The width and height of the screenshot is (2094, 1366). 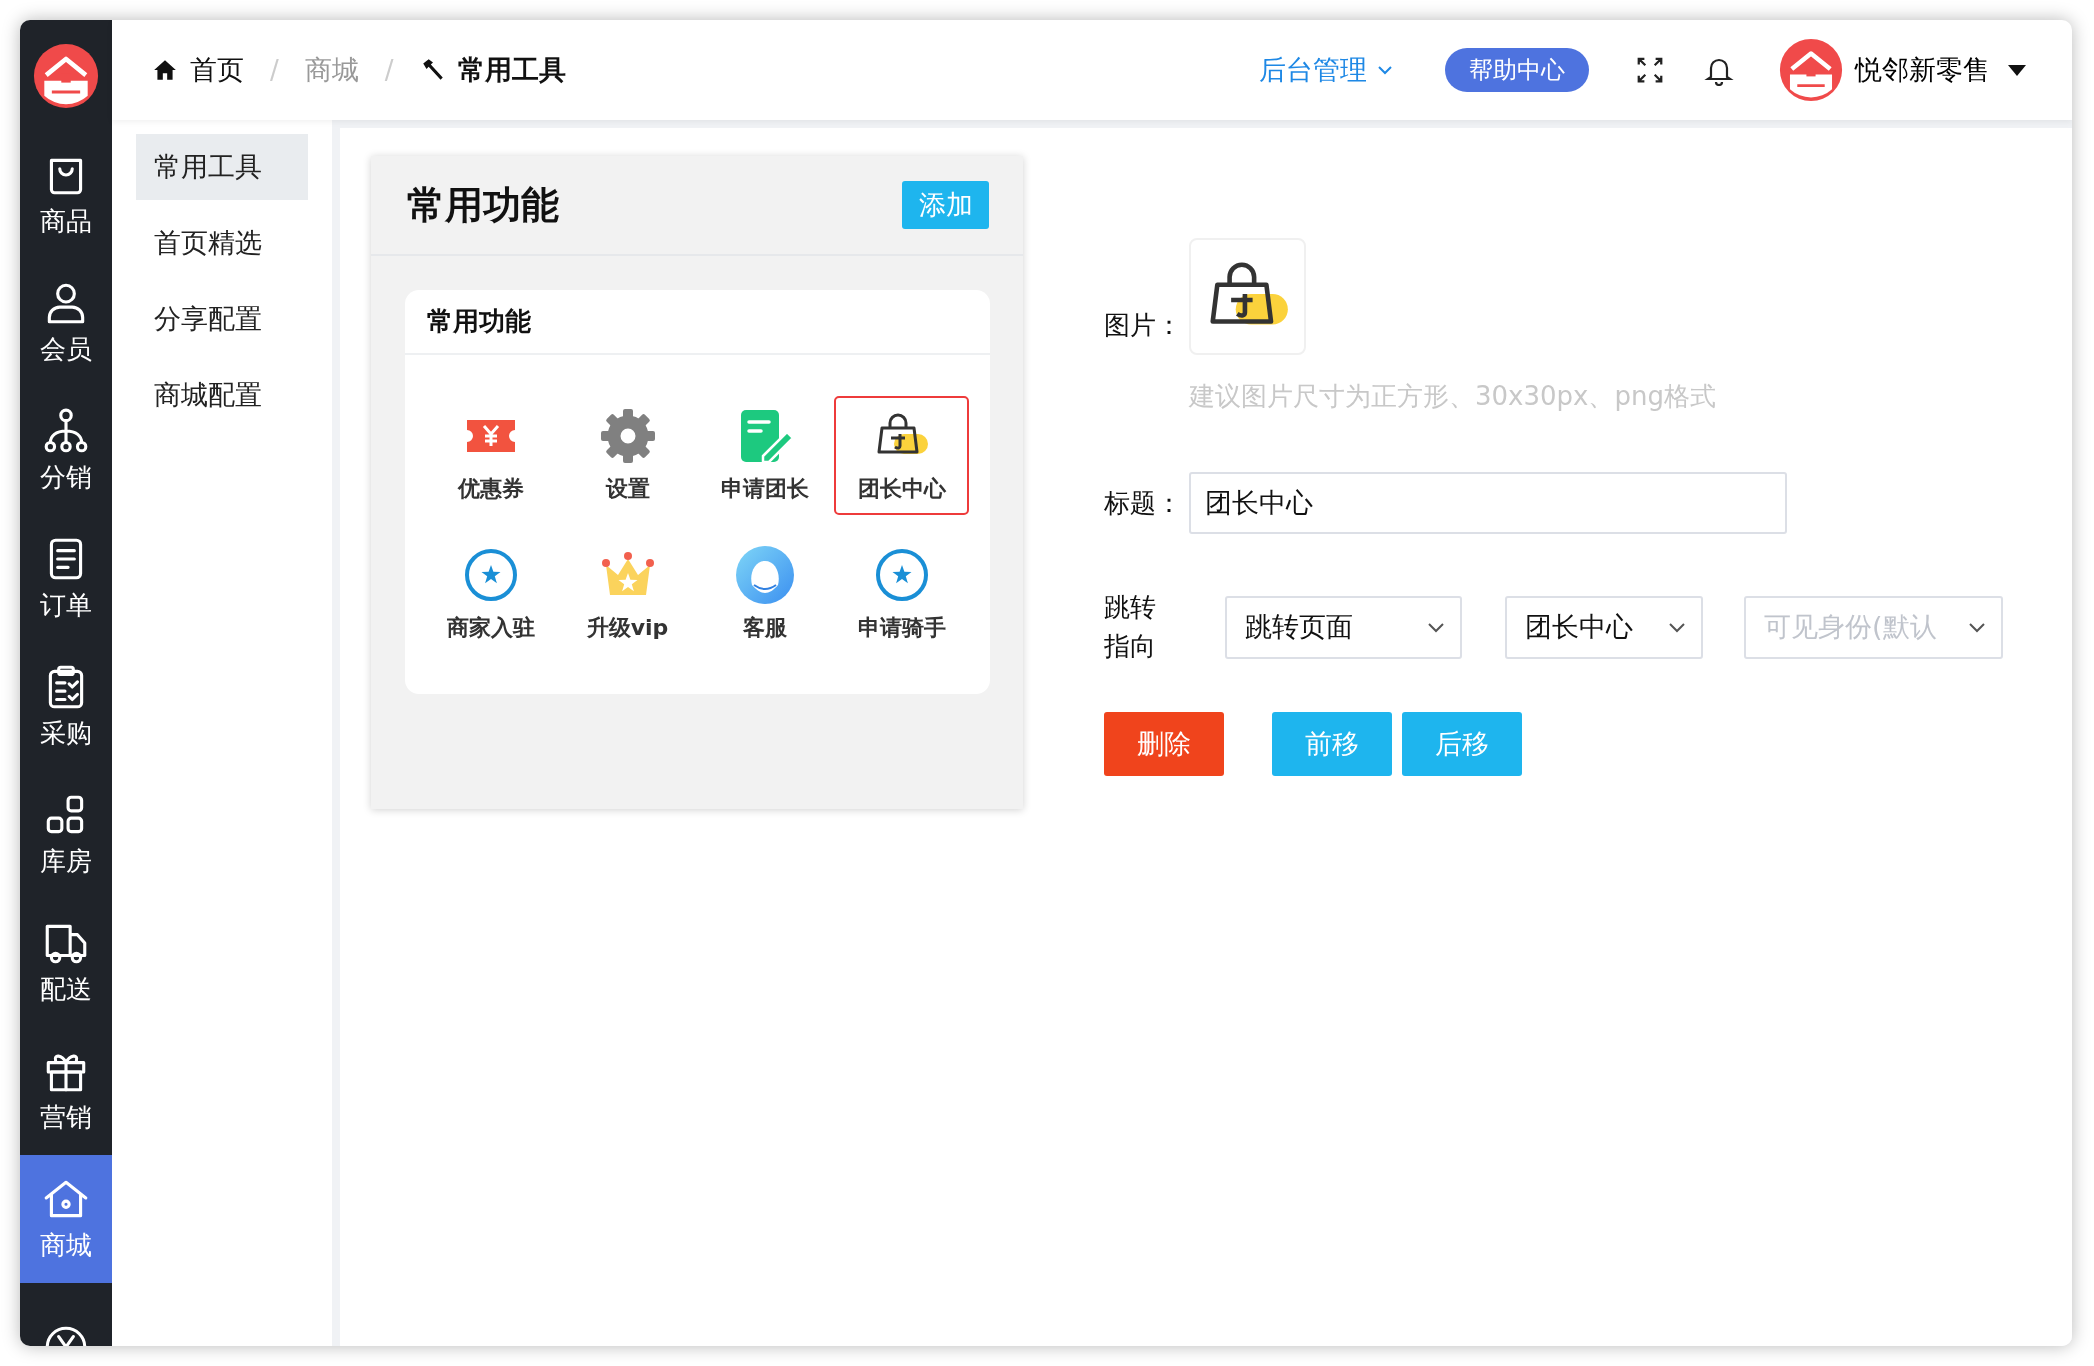 I want to click on title-input: 团长中心, so click(x=1488, y=503).